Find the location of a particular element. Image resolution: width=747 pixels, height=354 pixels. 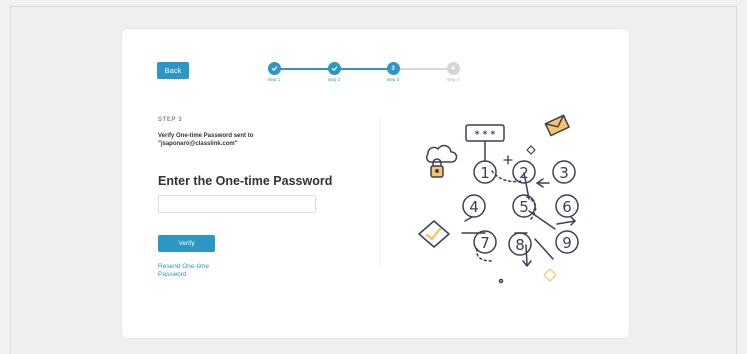

svg-text: 1 is located at coordinates (485, 173).